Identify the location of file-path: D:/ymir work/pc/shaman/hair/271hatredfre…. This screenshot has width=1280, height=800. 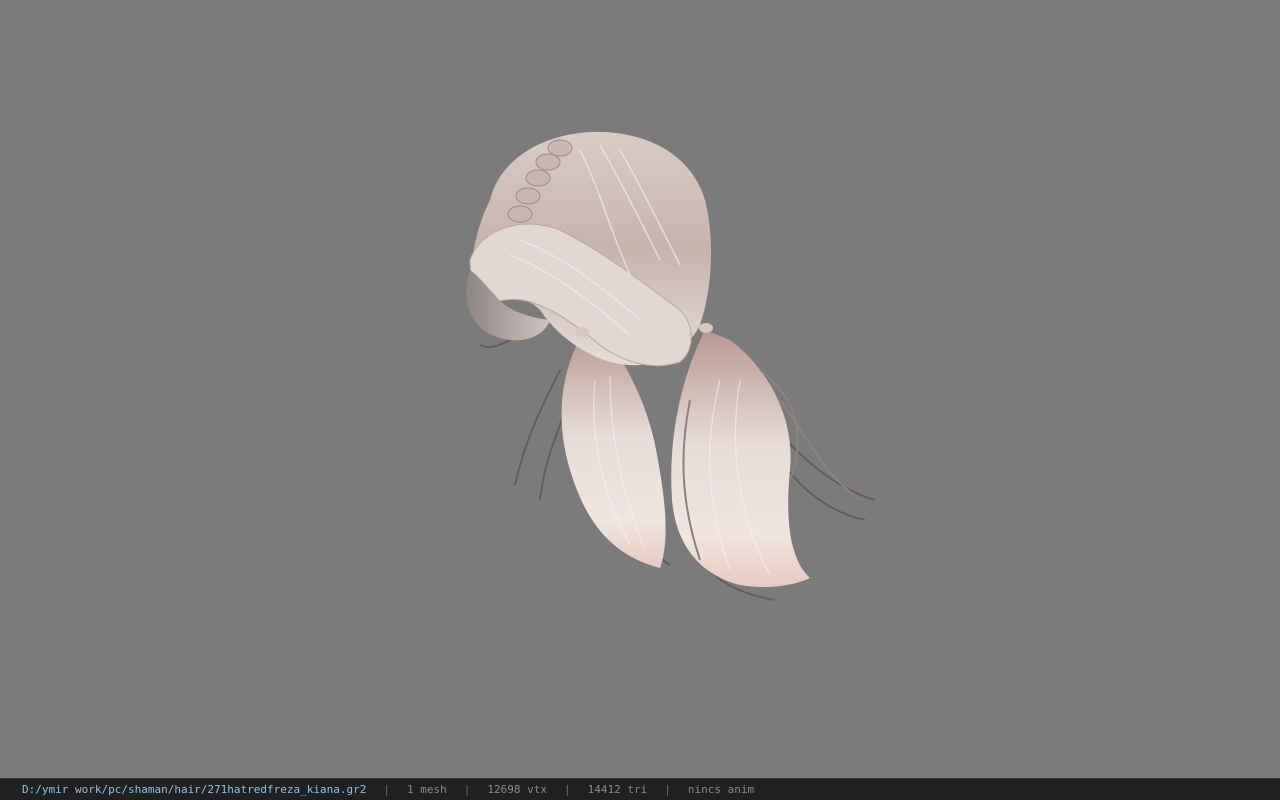
(194, 789).